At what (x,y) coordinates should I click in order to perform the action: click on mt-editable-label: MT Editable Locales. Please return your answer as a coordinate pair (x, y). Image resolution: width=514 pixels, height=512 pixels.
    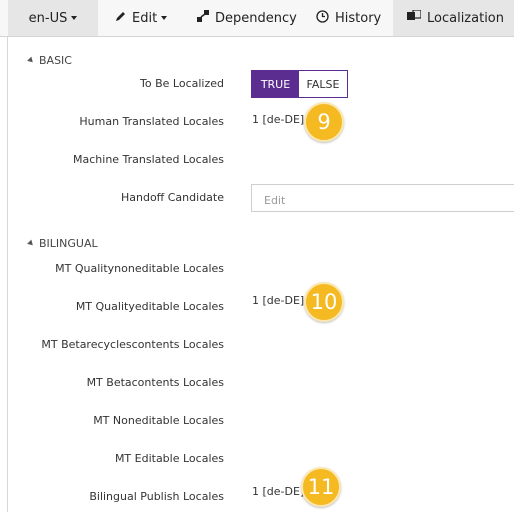
    Looking at the image, I should click on (169, 458).